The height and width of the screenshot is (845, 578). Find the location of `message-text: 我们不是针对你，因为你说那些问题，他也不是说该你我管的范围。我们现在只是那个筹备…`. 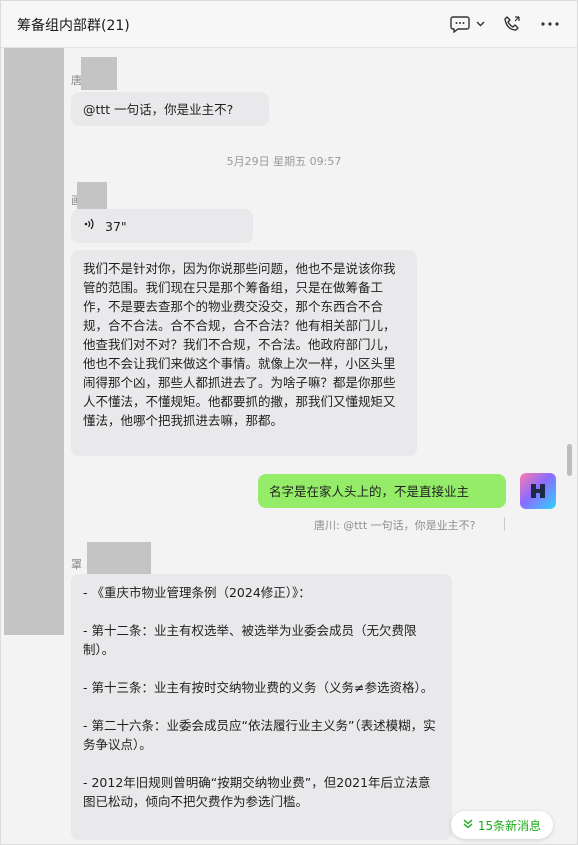

message-text: 我们不是针对你，因为你说那些问题，他也不是说该你我管的范围。我们现在只是那个筹备… is located at coordinates (239, 344).